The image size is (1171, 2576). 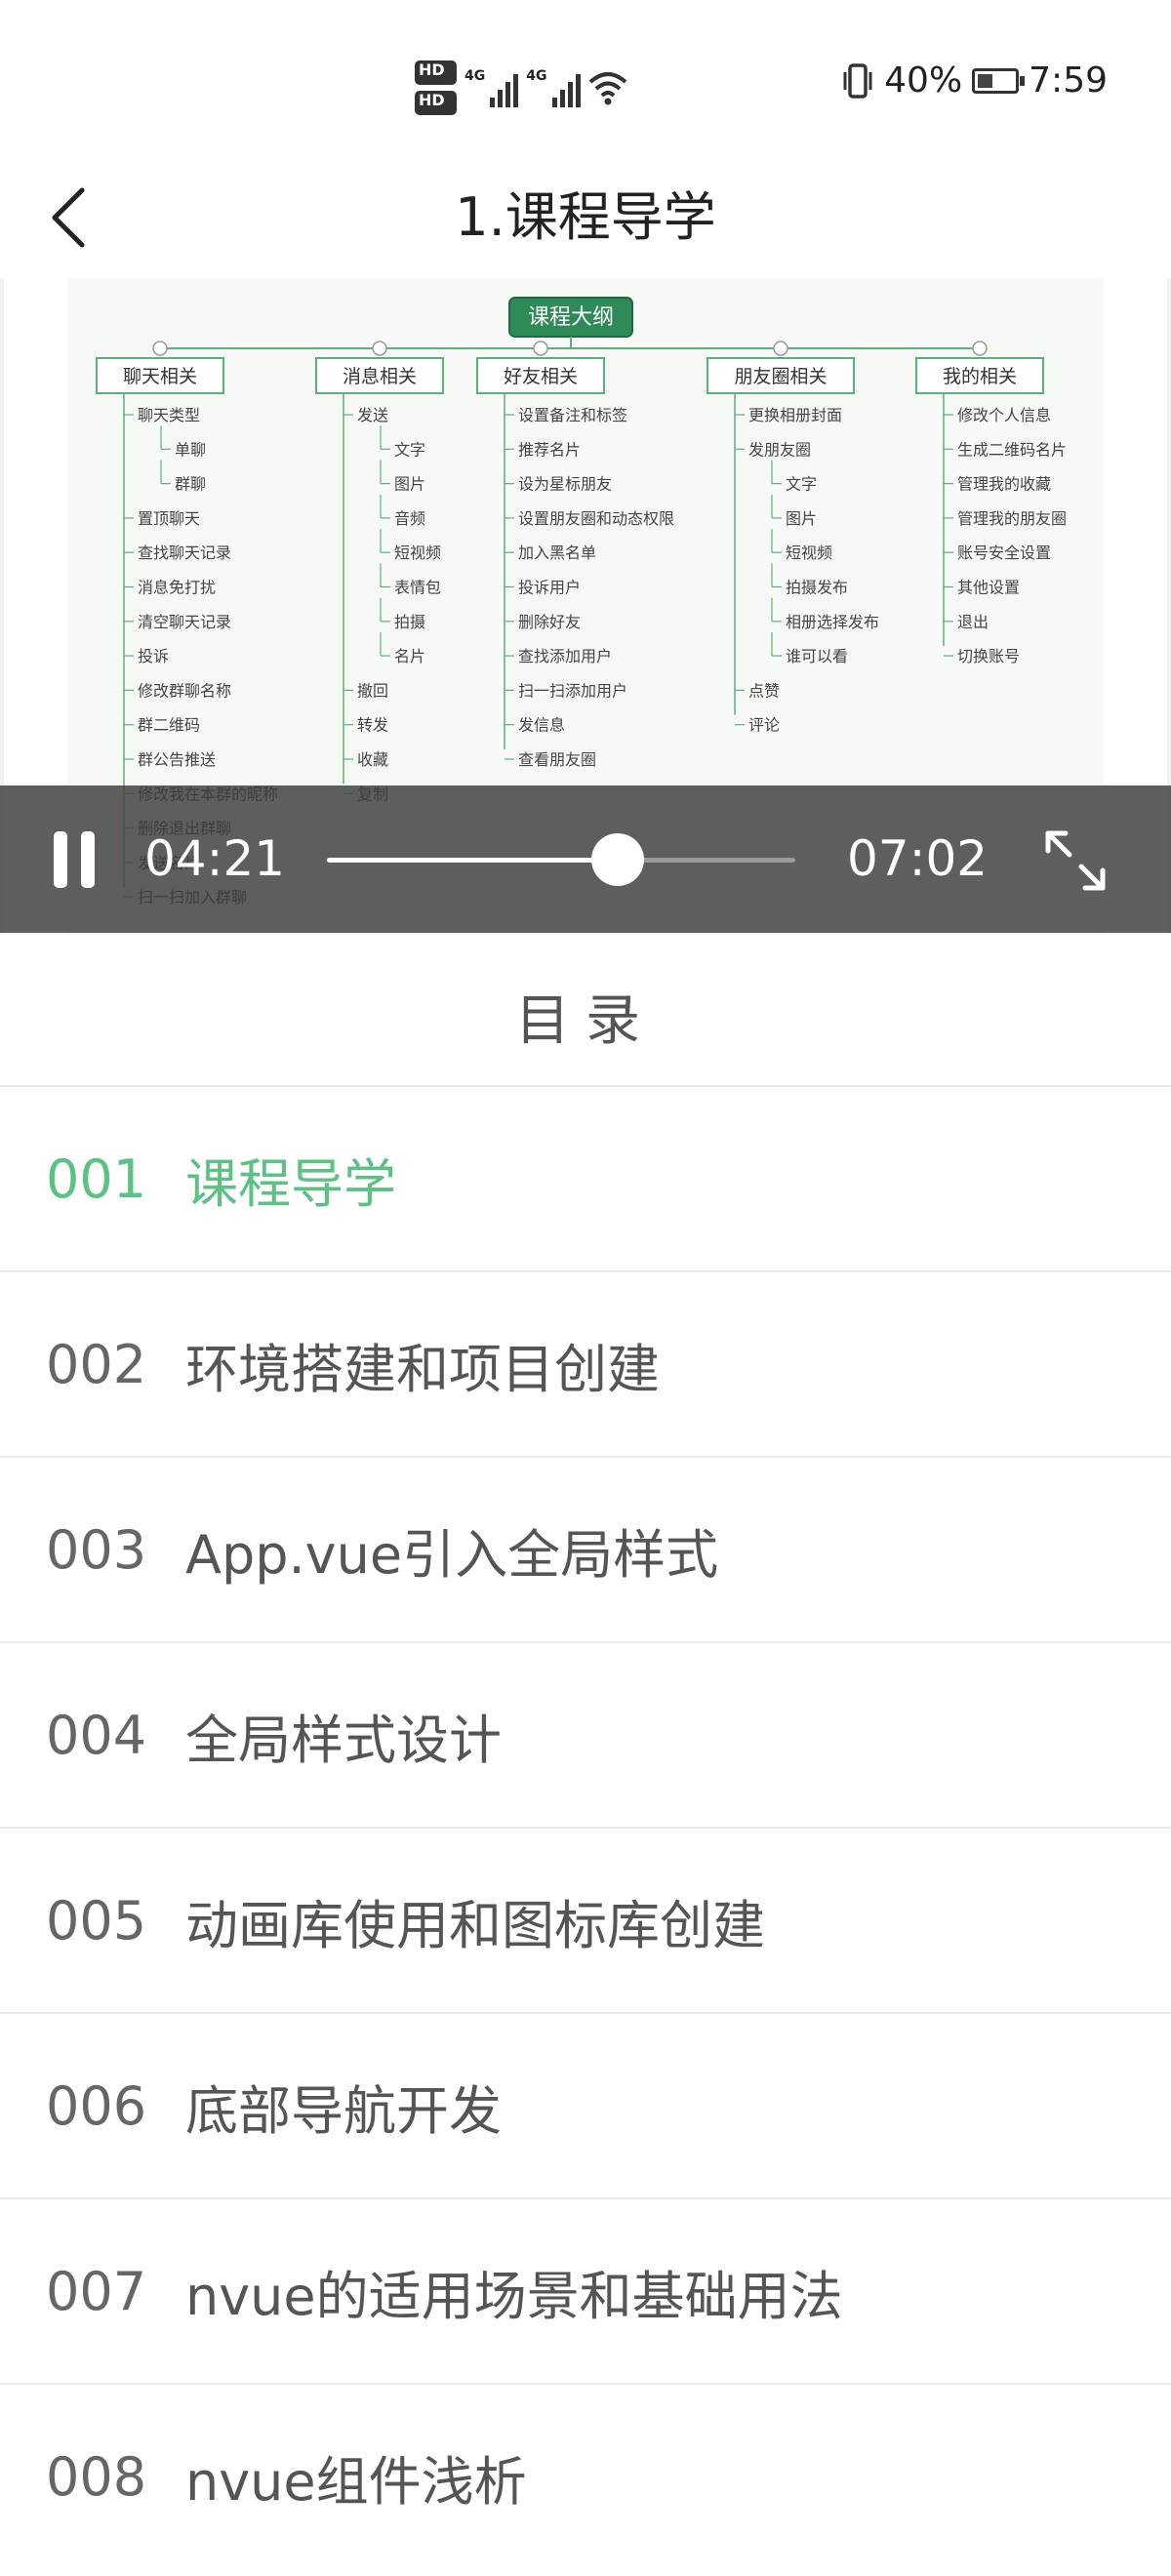 What do you see at coordinates (96, 2476) in the screenshot?
I see `catalog-item-number: 008` at bounding box center [96, 2476].